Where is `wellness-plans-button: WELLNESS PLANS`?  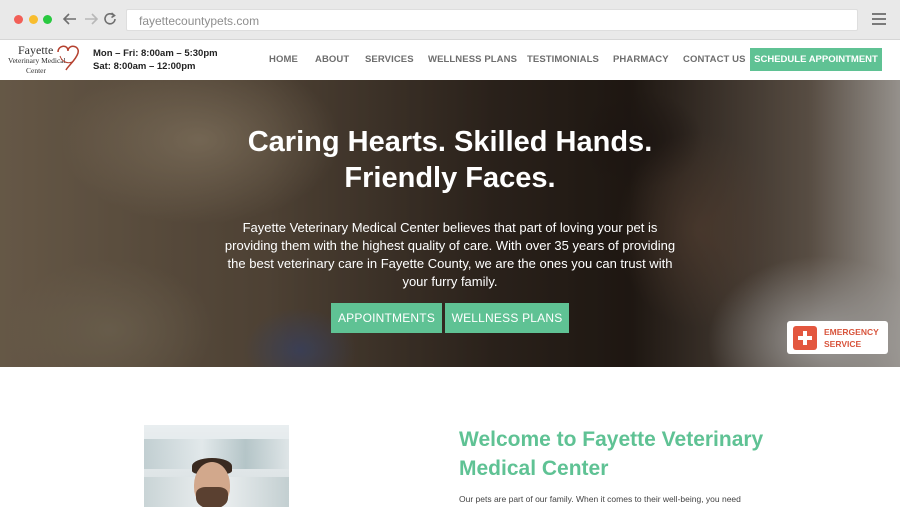 wellness-plans-button: WELLNESS PLANS is located at coordinates (507, 318).